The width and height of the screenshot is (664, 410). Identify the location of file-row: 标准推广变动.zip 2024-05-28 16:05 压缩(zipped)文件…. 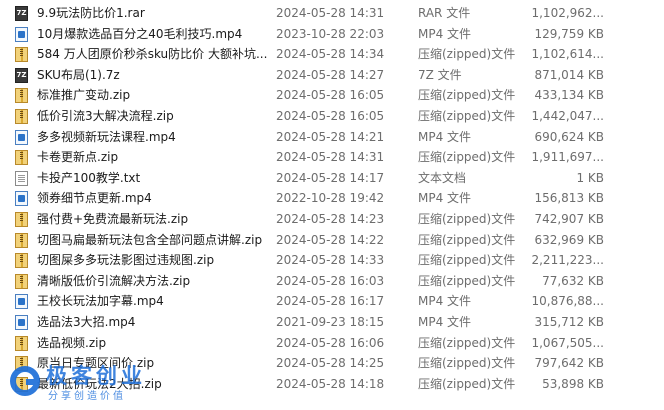
(332, 95).